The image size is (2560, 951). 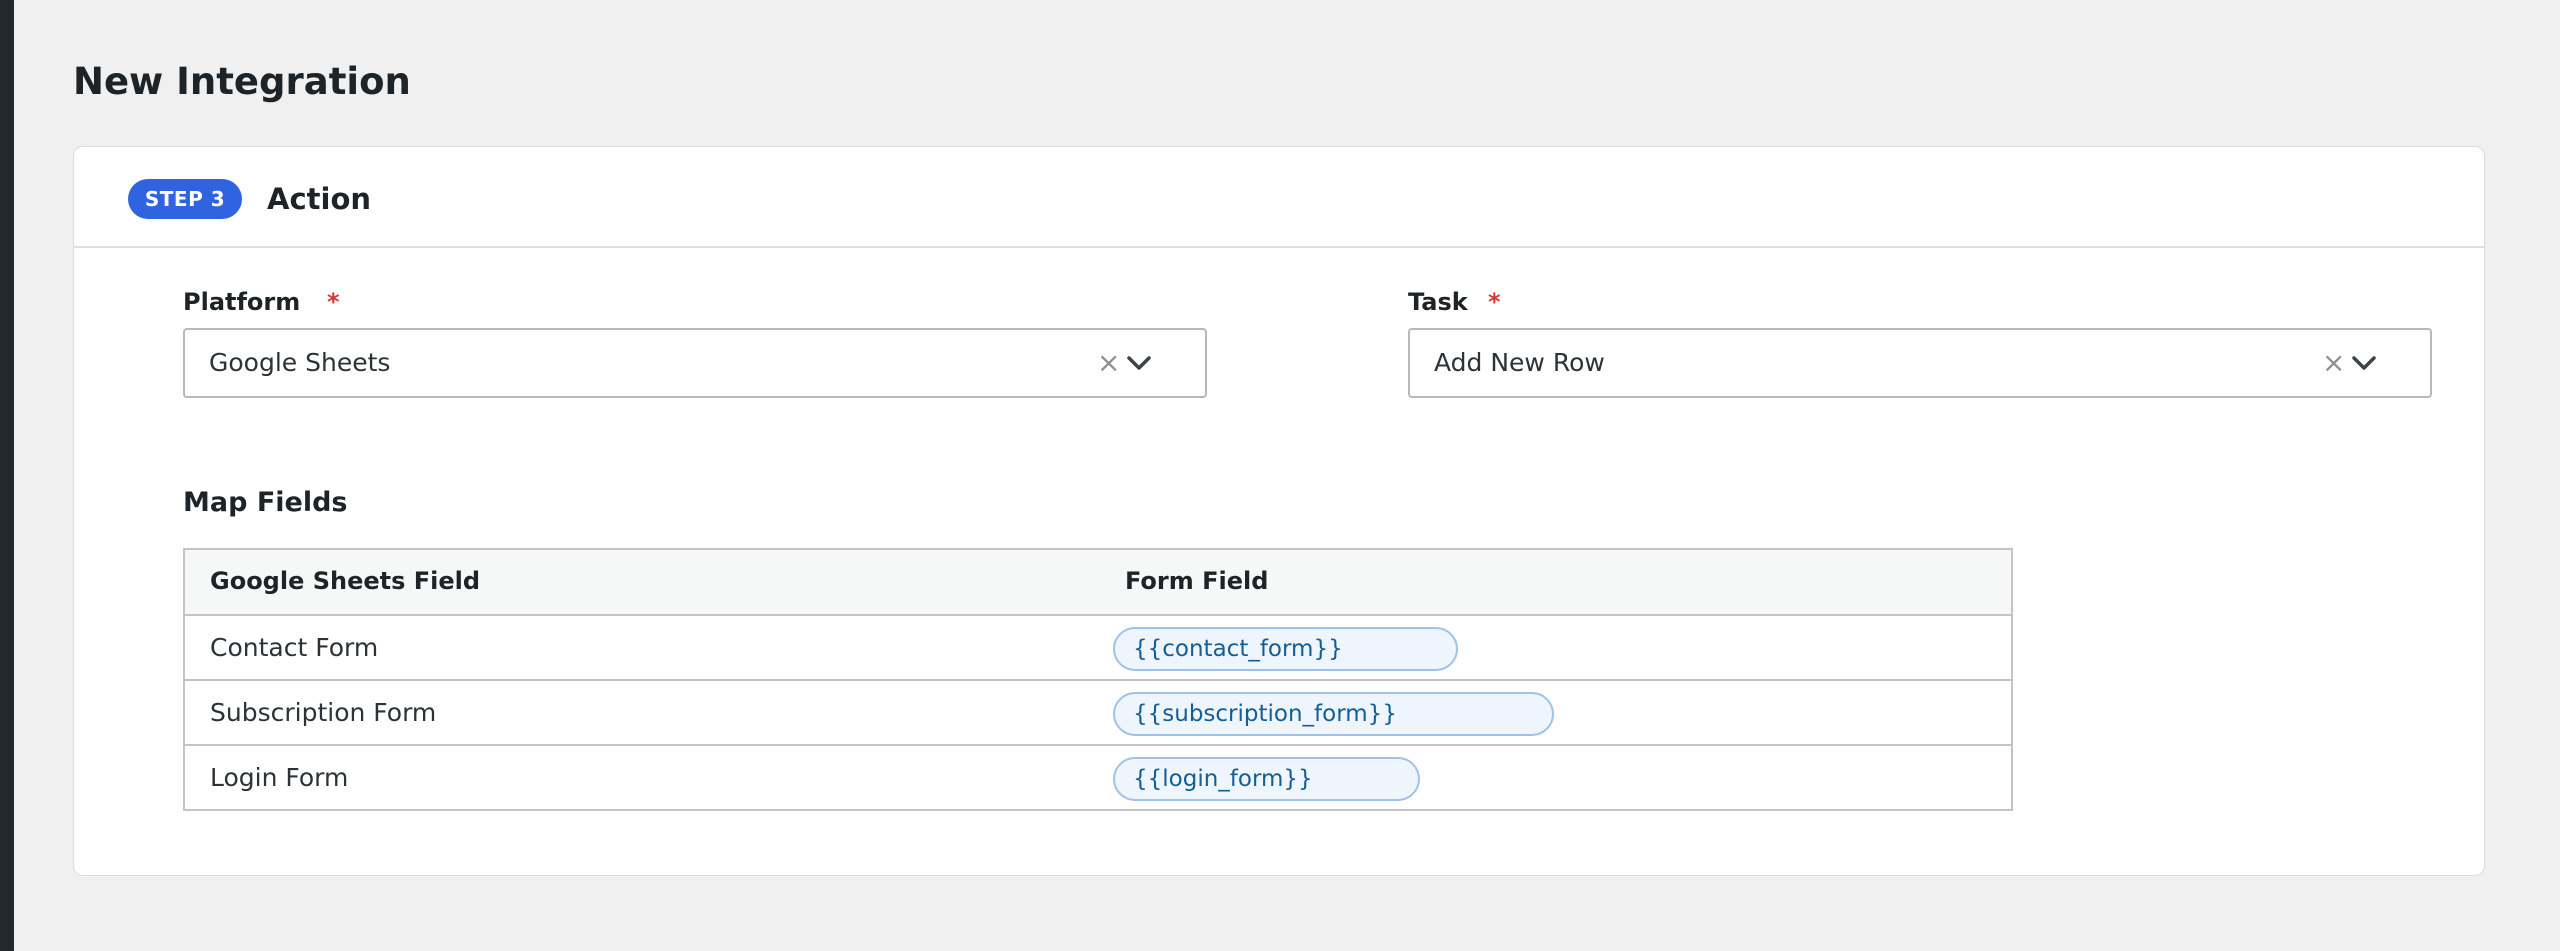 What do you see at coordinates (265, 502) in the screenshot?
I see `map-fields-title: Map Fields` at bounding box center [265, 502].